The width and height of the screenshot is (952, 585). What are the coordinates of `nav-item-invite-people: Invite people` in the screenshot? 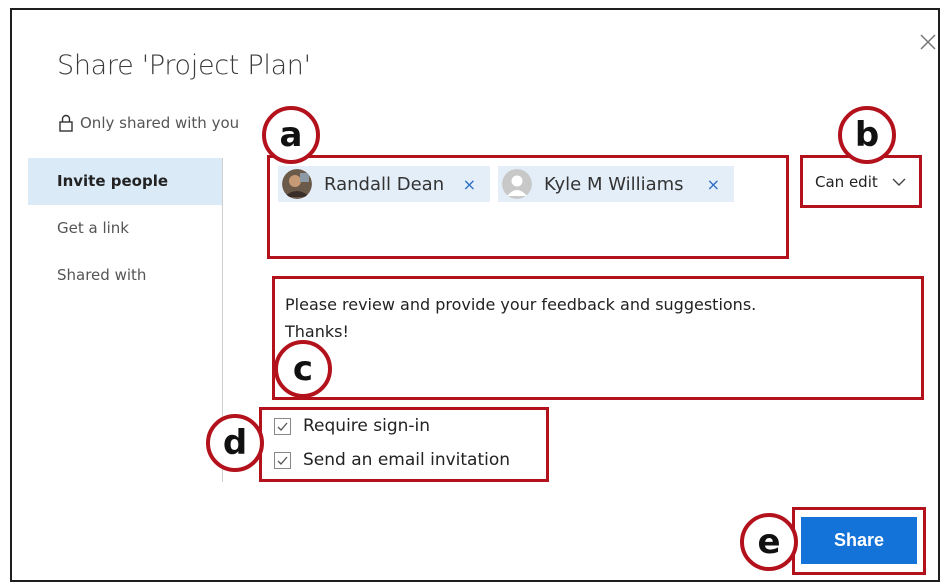 It's located at (125, 181).